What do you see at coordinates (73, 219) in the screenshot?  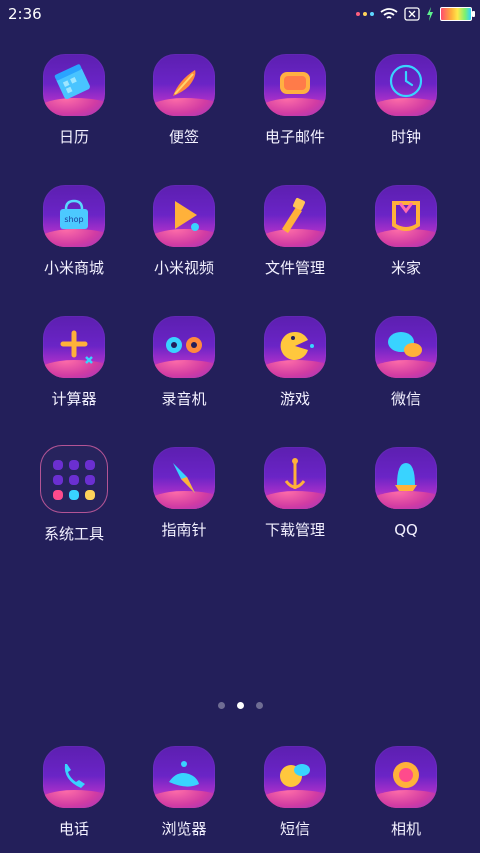 I see `shop-badge-text: shop` at bounding box center [73, 219].